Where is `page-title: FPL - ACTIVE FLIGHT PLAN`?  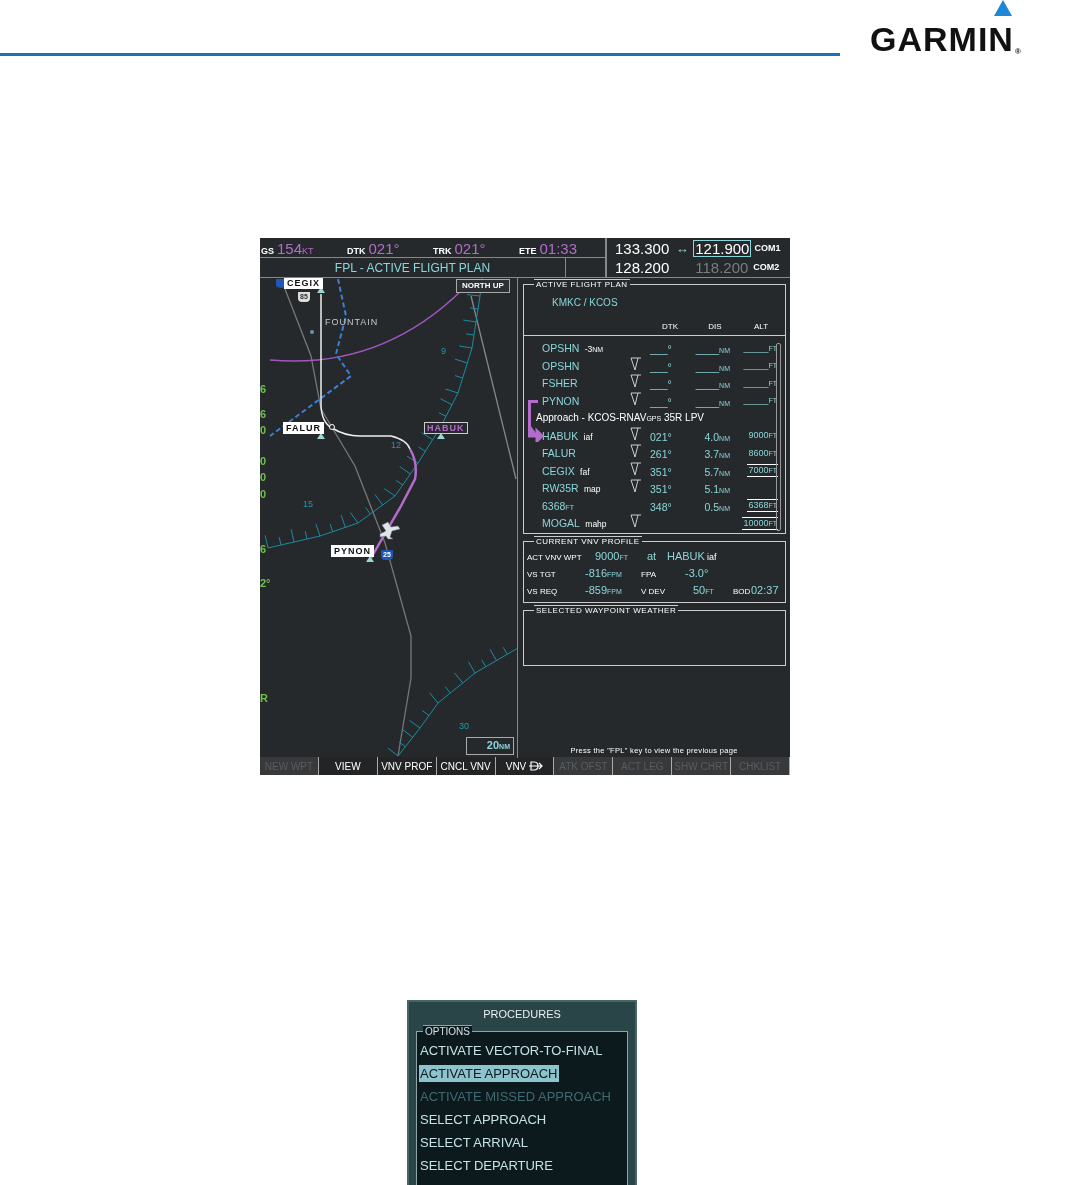 page-title: FPL - ACTIVE FLIGHT PLAN is located at coordinates (413, 267).